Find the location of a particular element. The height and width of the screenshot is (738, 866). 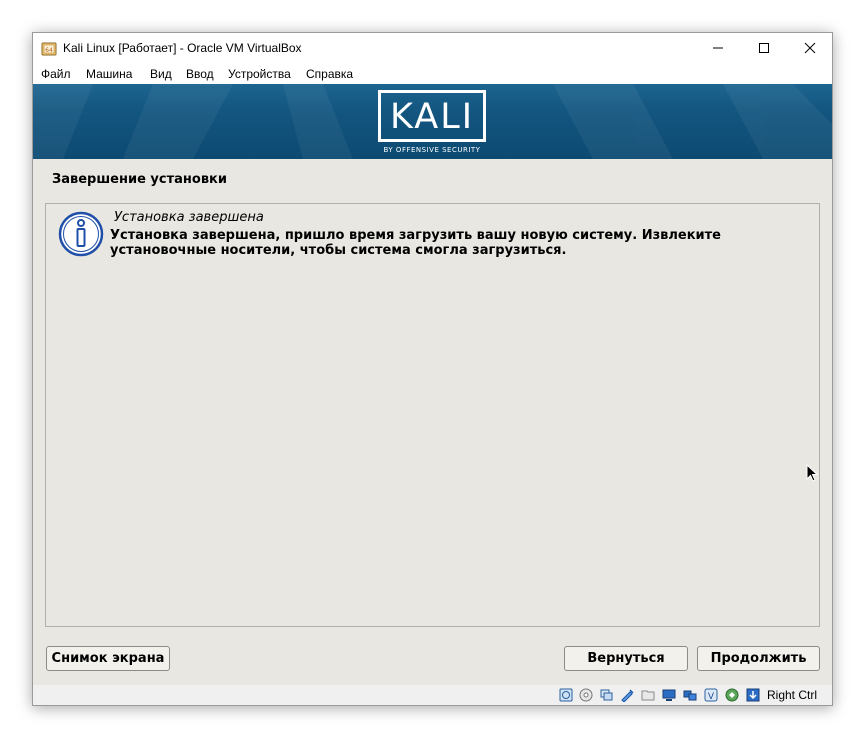

kali-logo-text: KALI is located at coordinates (432, 117).